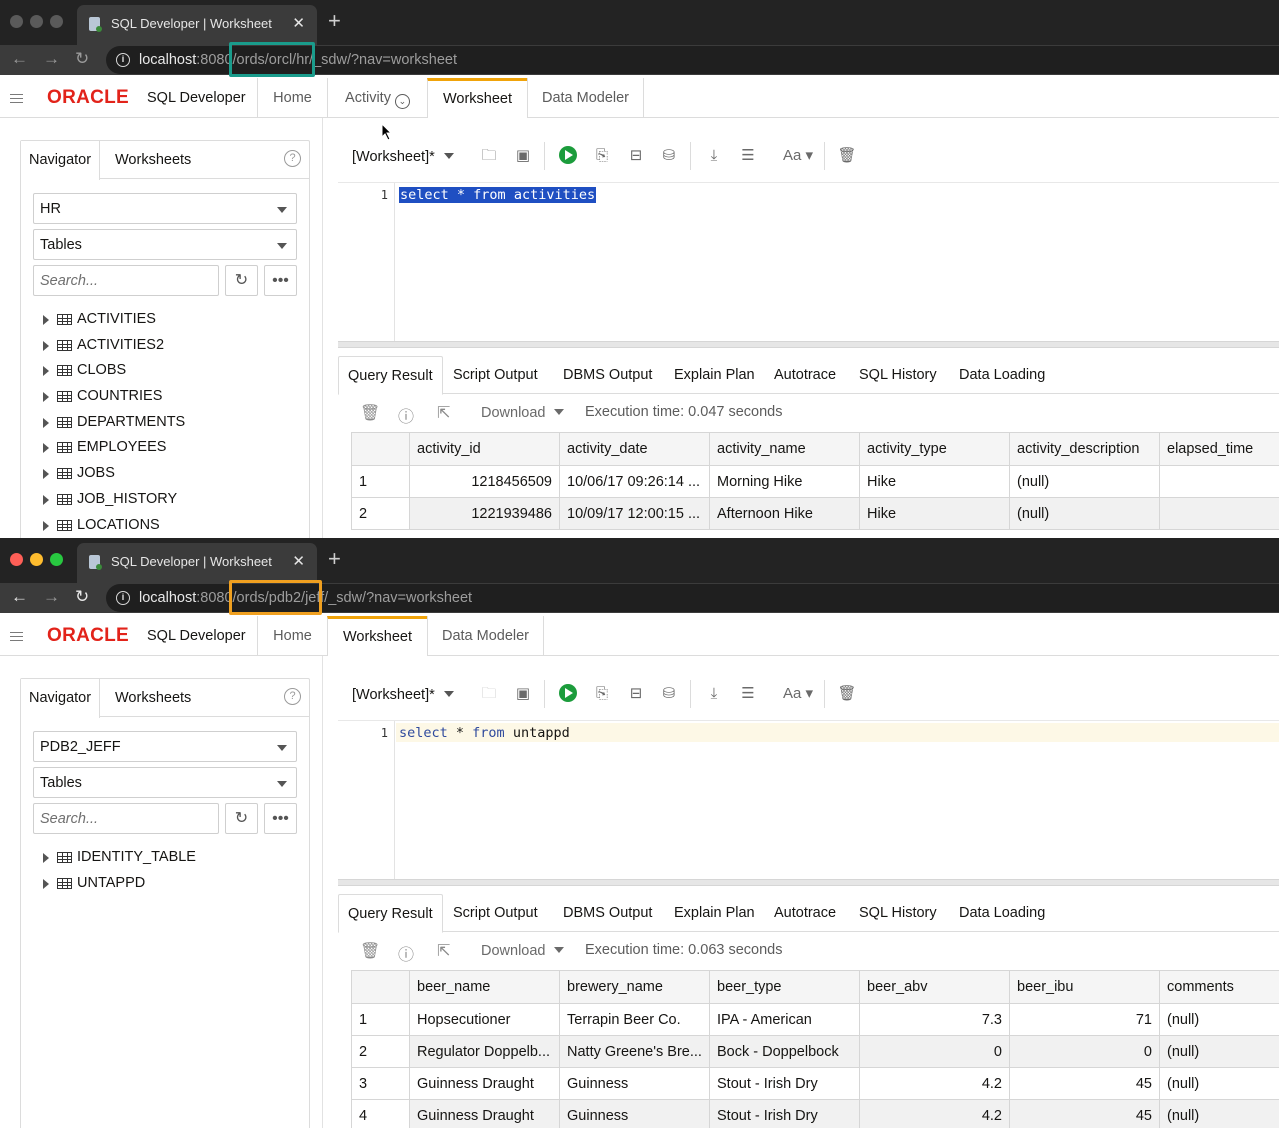 This screenshot has width=1279, height=1128. I want to click on table-cell: Guinness Draught, so click(484, 1083).